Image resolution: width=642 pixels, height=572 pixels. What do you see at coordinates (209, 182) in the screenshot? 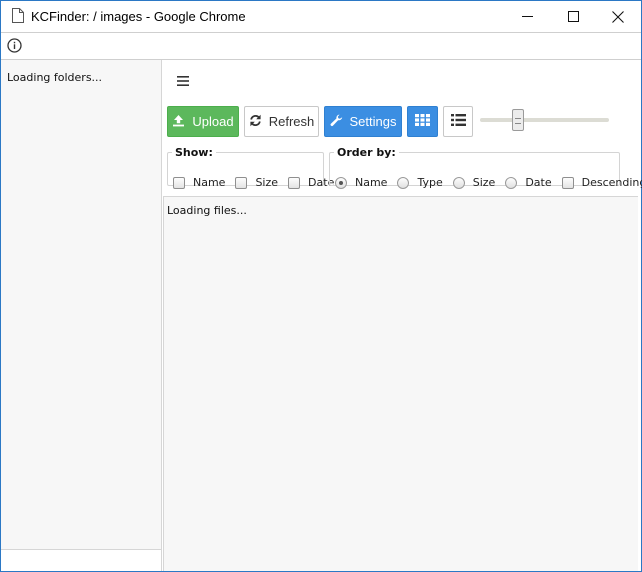
I see `show-name-label: Name` at bounding box center [209, 182].